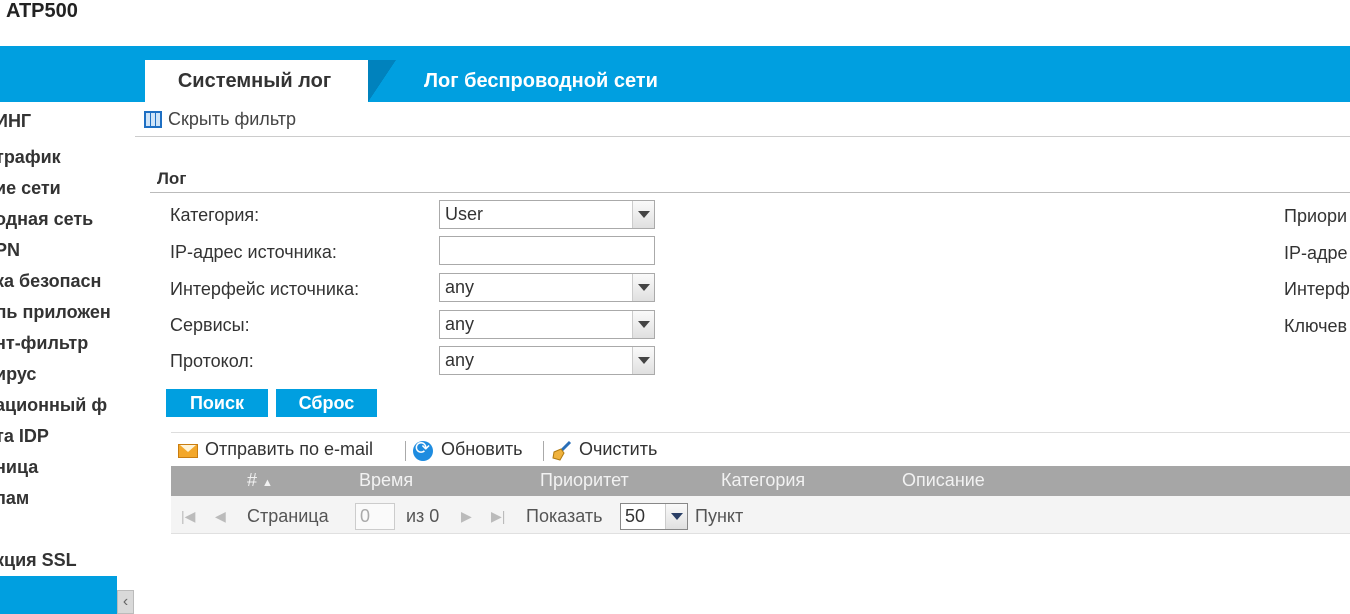 The image size is (1350, 614). I want to click on items-label: Пункт, so click(719, 516).